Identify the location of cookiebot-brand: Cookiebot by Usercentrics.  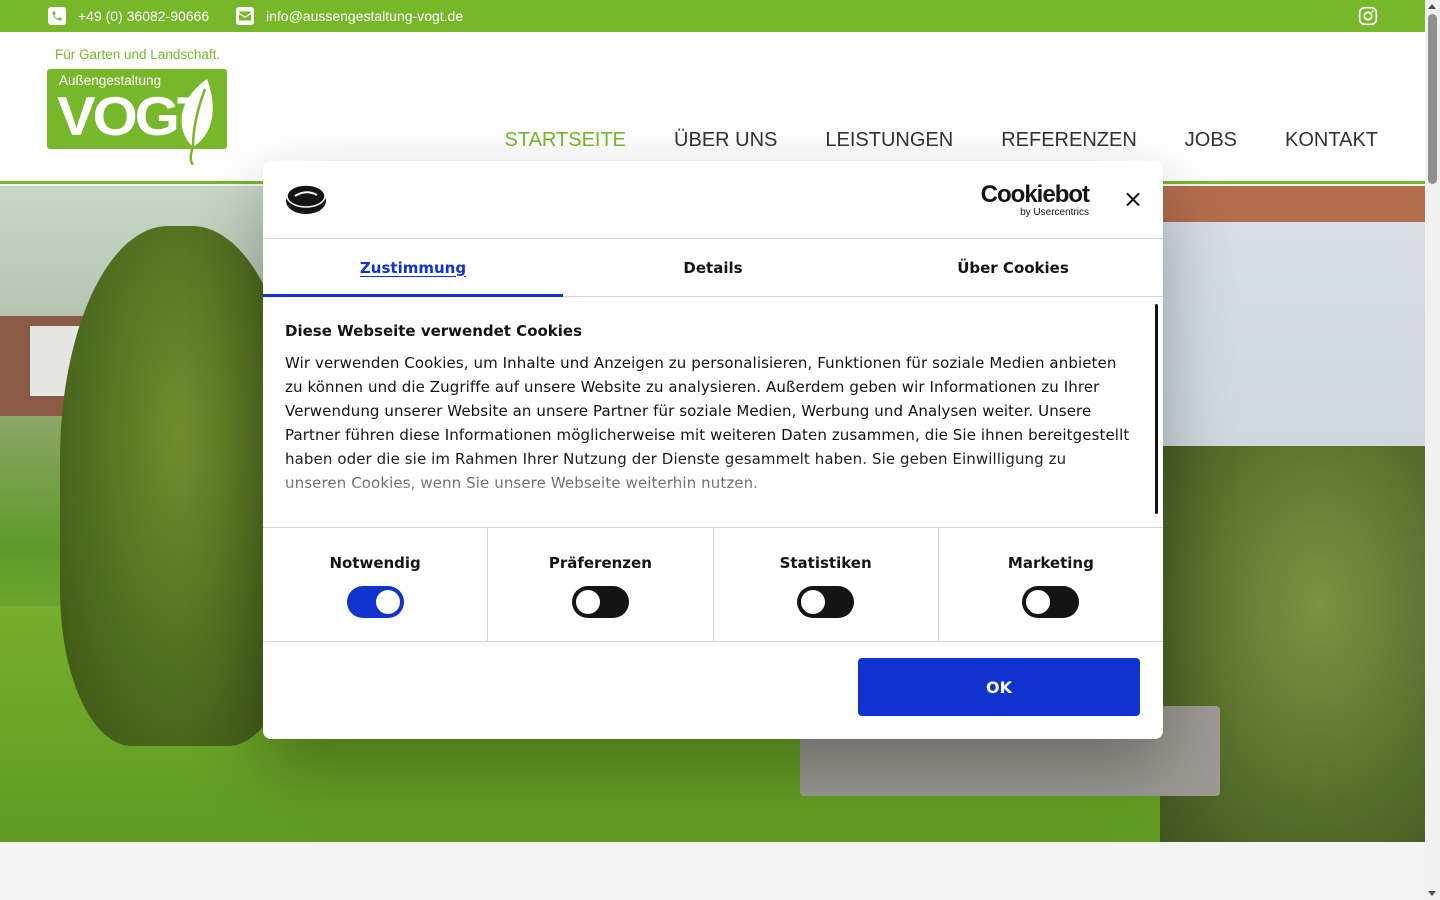
(1035, 200).